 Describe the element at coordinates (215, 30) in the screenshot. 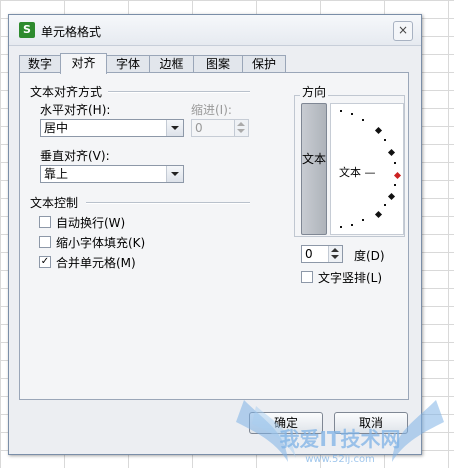

I see `title-bar: S 单元格格式 ×` at that location.